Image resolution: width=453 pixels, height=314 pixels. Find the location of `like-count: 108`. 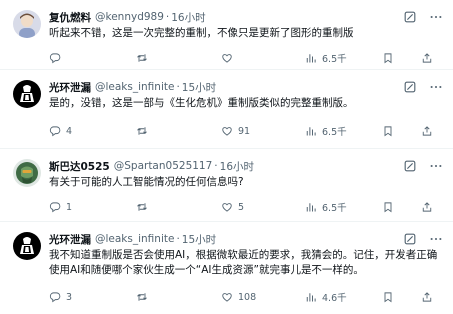

like-count: 108 is located at coordinates (247, 297).